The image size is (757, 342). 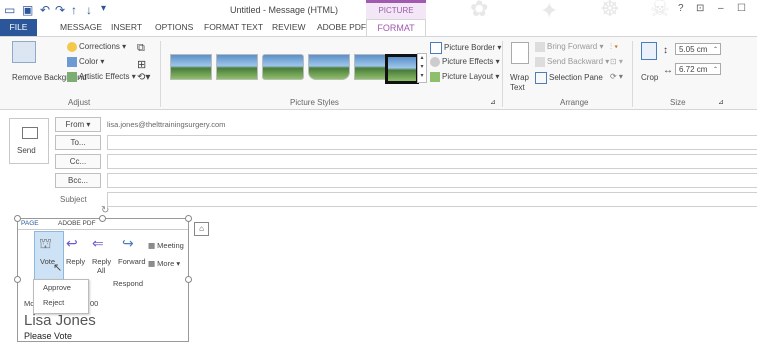 What do you see at coordinates (141, 48) in the screenshot?
I see `compress-icon: ⧉` at bounding box center [141, 48].